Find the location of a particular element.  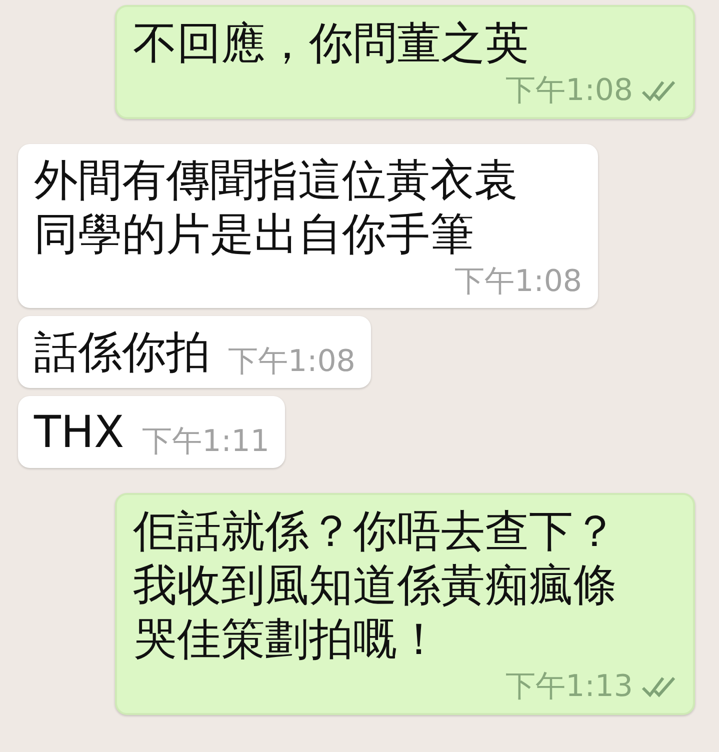

message-time: 下午1:13 is located at coordinates (569, 687).